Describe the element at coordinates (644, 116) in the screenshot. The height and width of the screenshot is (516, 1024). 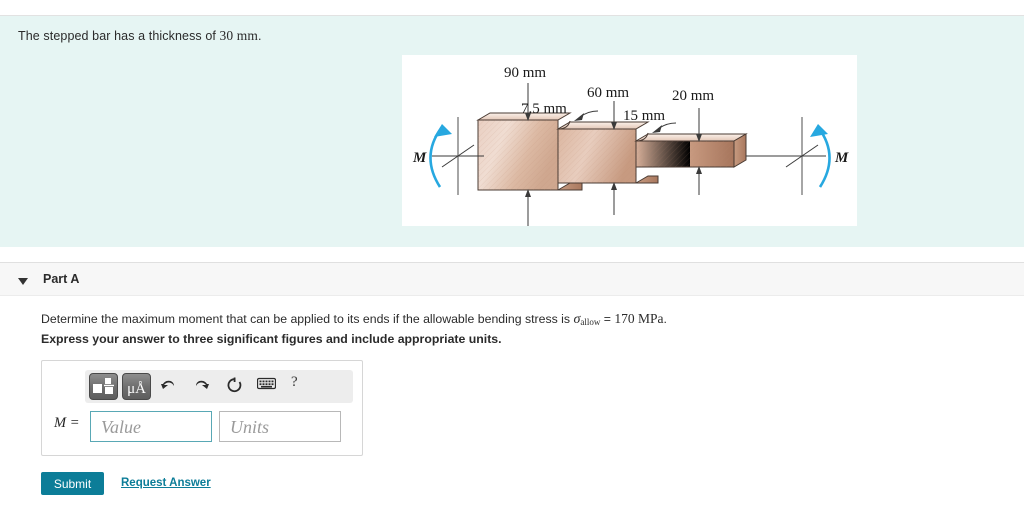
I see `dim-label-15: 15 mm` at that location.